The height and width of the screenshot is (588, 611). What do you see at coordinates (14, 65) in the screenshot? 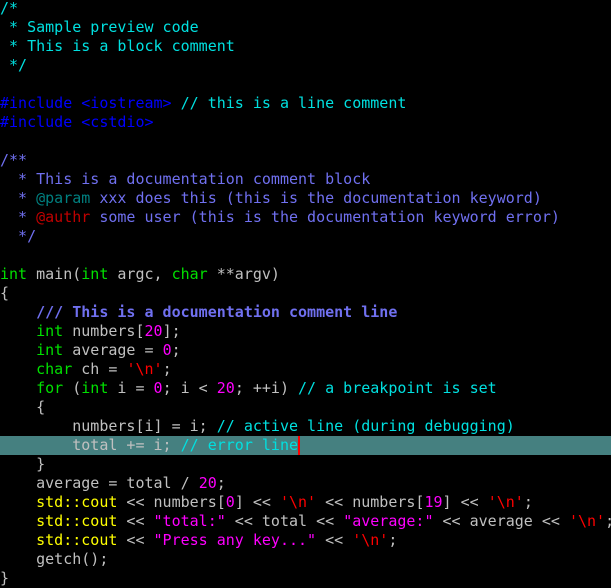
I see `comment-token: */` at bounding box center [14, 65].